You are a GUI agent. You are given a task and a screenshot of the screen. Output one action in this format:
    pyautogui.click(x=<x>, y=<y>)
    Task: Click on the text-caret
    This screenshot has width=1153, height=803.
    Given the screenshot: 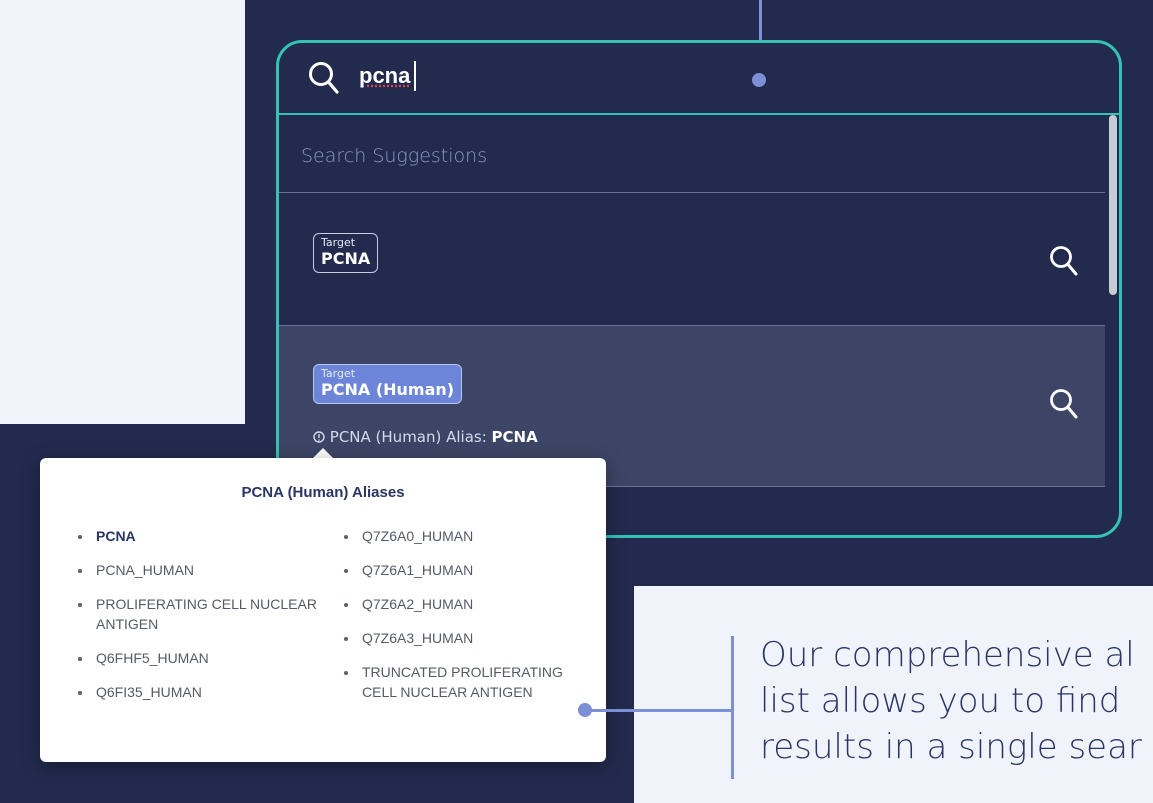 What is the action you would take?
    pyautogui.click(x=415, y=76)
    